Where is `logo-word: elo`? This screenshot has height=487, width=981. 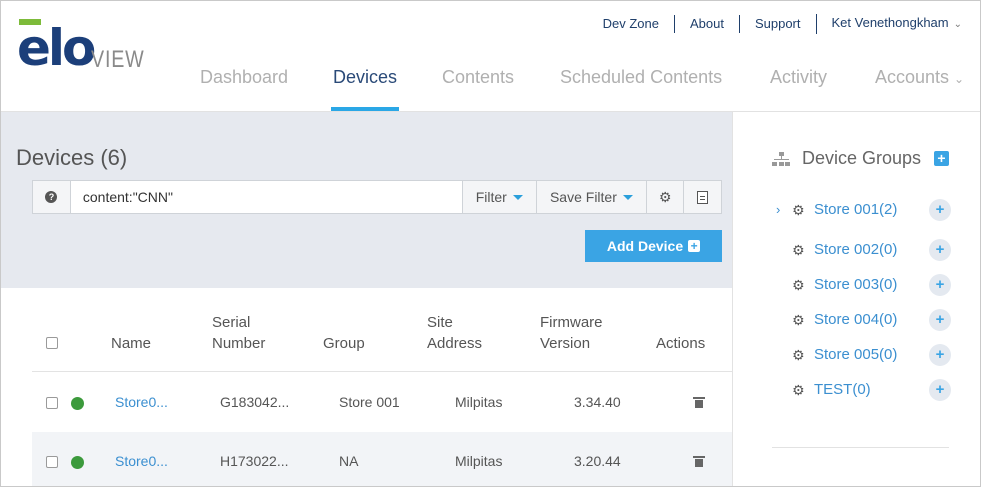 logo-word: elo is located at coordinates (56, 48).